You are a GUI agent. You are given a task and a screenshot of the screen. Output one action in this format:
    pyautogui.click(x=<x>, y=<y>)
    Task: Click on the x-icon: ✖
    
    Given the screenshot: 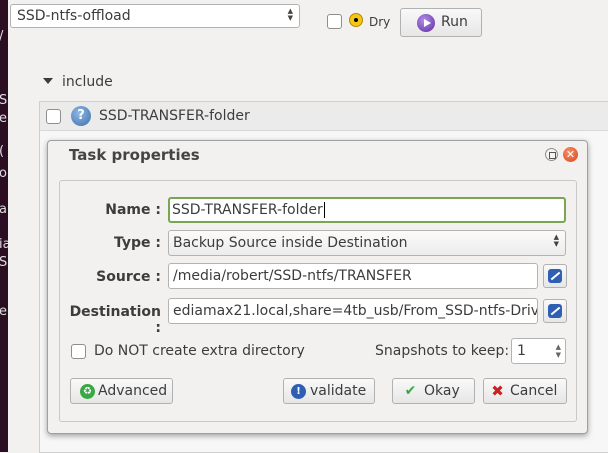 What is the action you would take?
    pyautogui.click(x=497, y=391)
    